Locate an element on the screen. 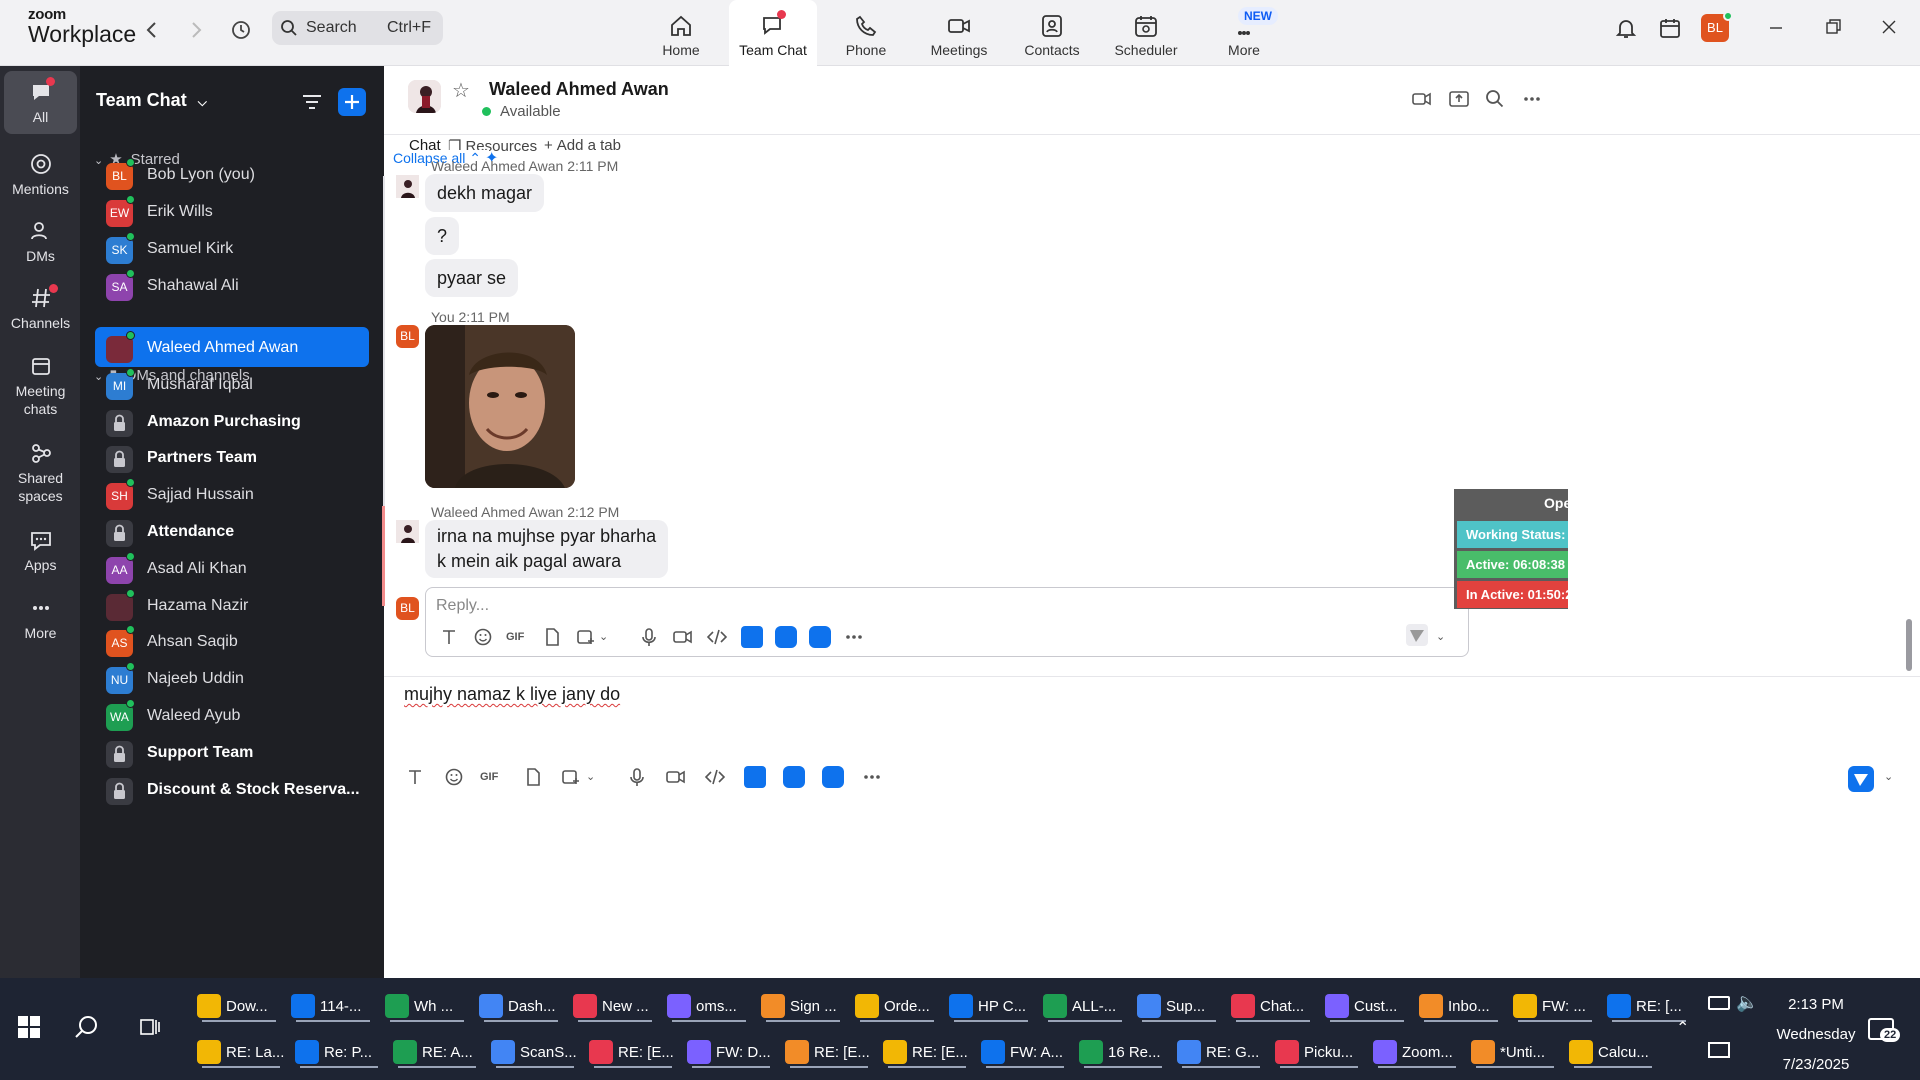 This screenshot has width=1920, height=1080. contact-avatar is located at coordinates (424, 96).